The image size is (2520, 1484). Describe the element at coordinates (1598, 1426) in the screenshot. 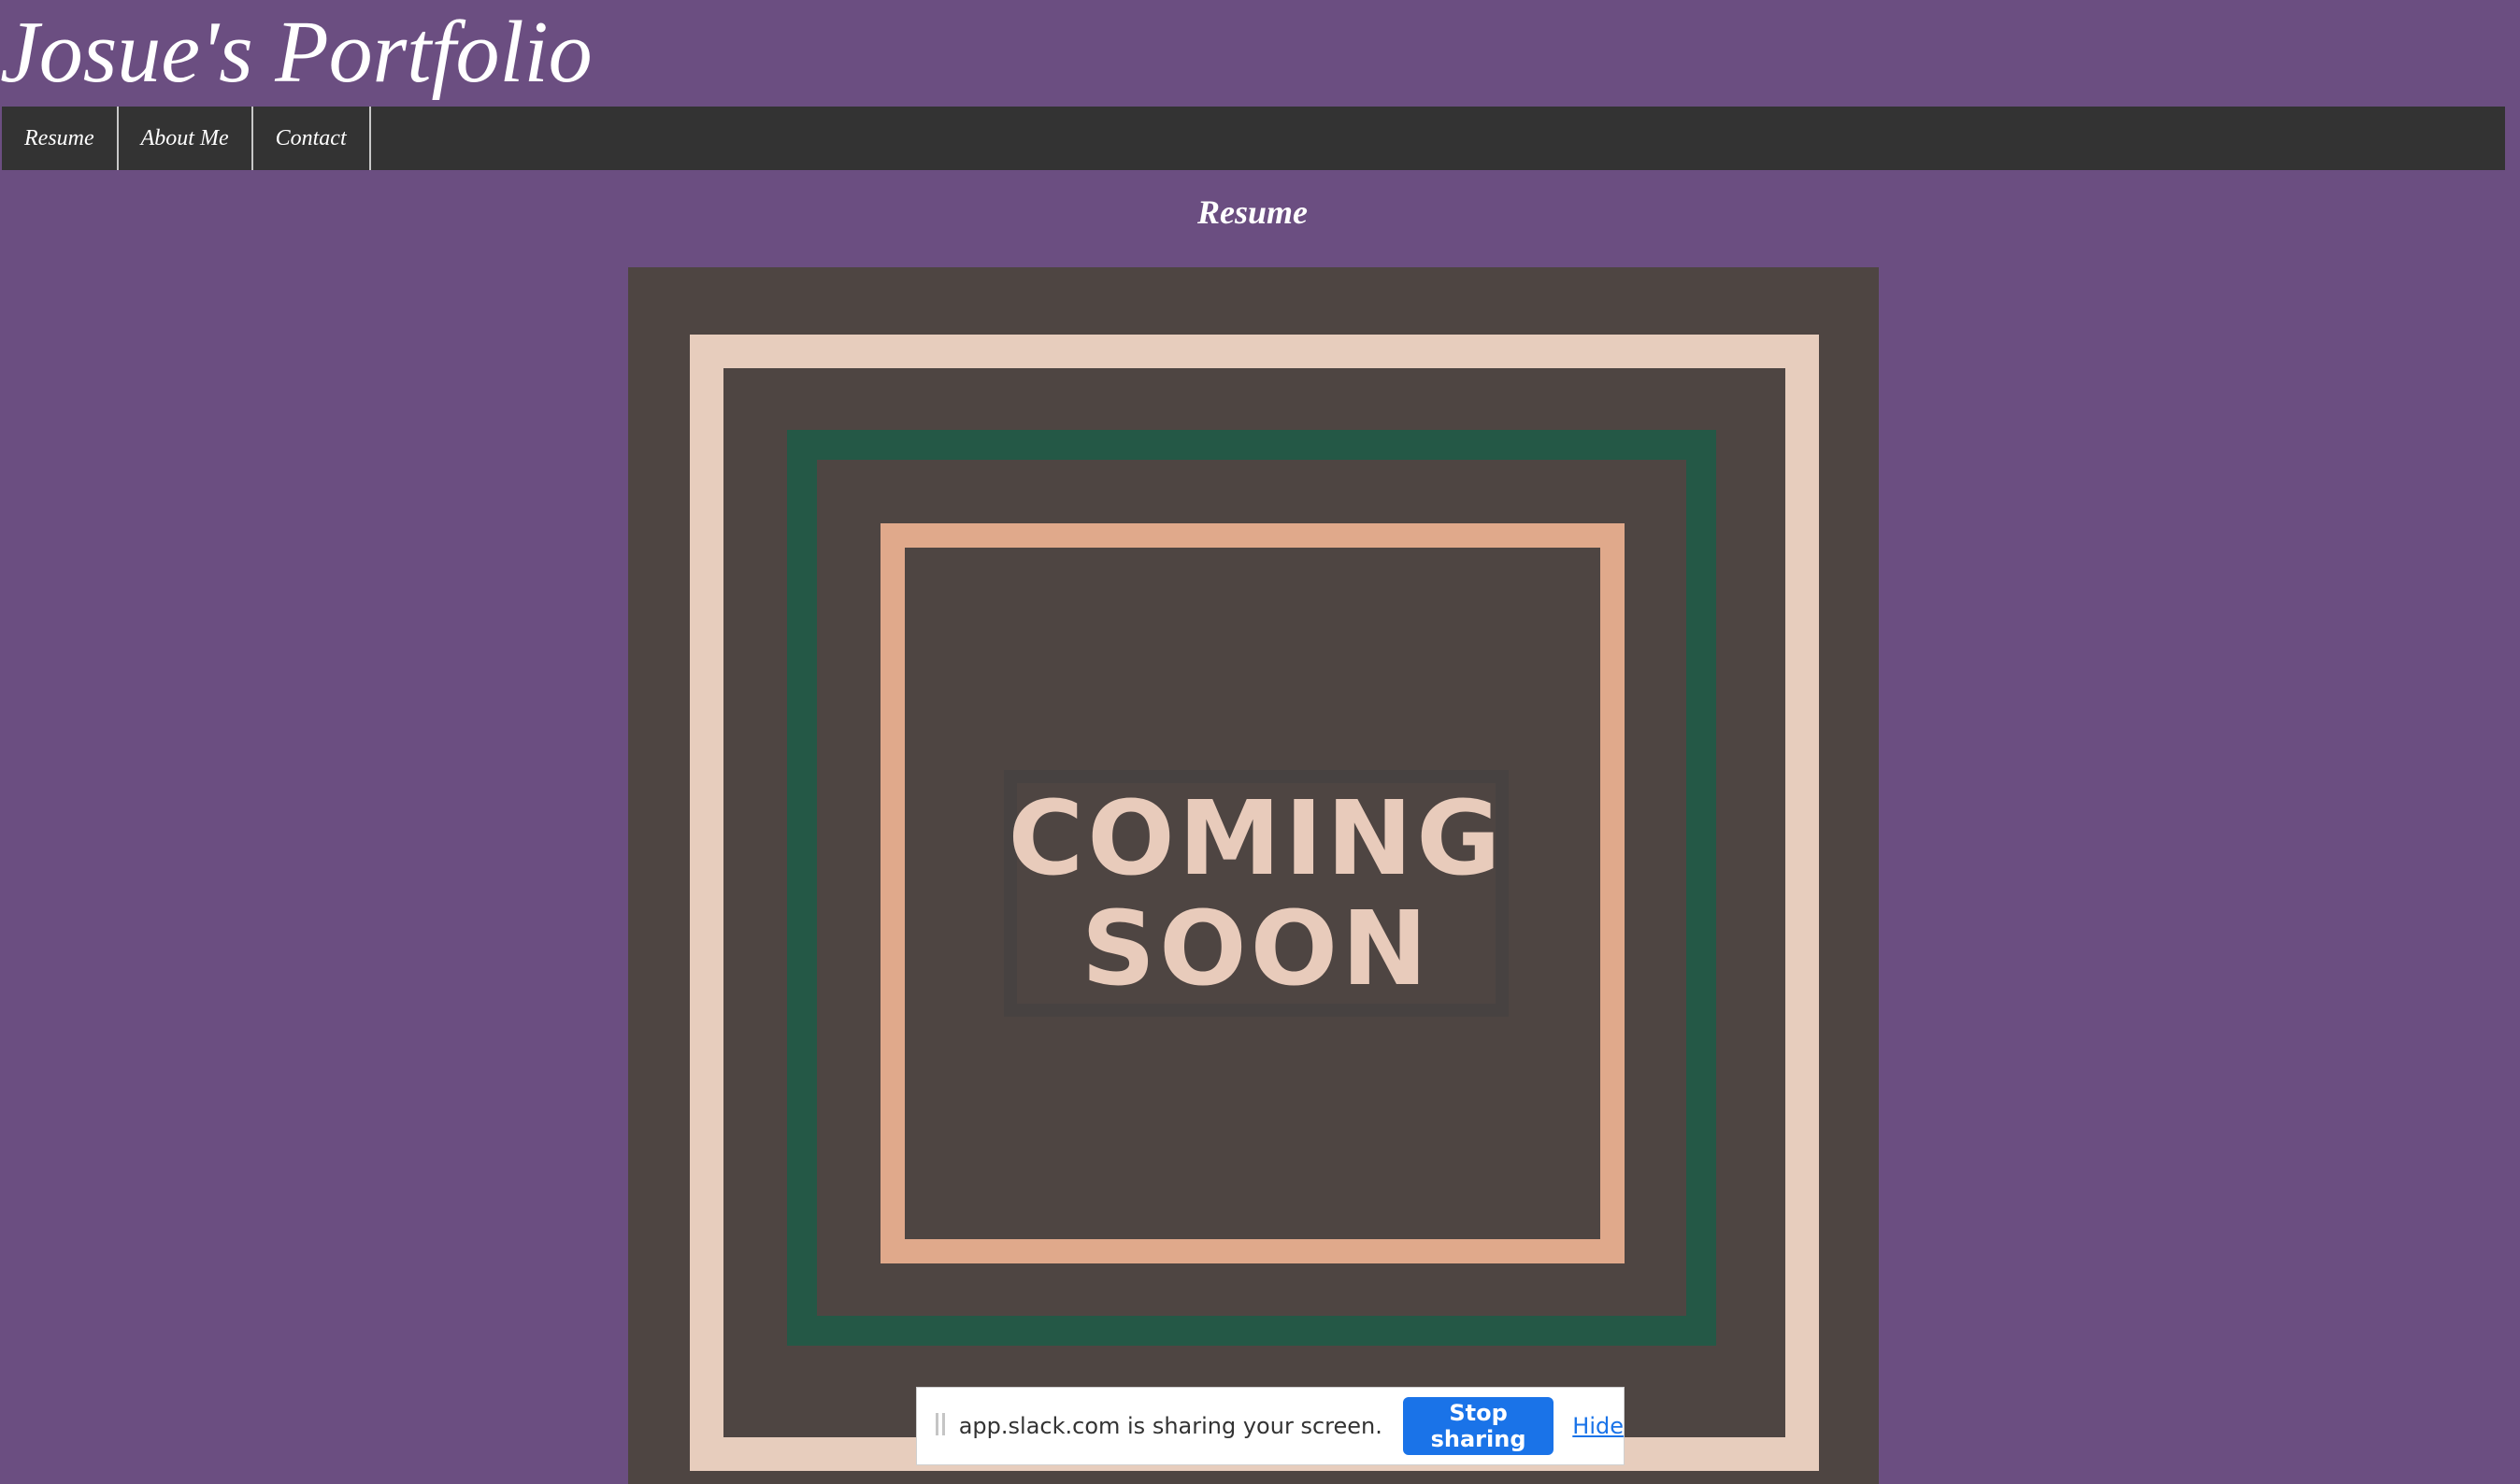

I see `hide-link: Hide` at that location.